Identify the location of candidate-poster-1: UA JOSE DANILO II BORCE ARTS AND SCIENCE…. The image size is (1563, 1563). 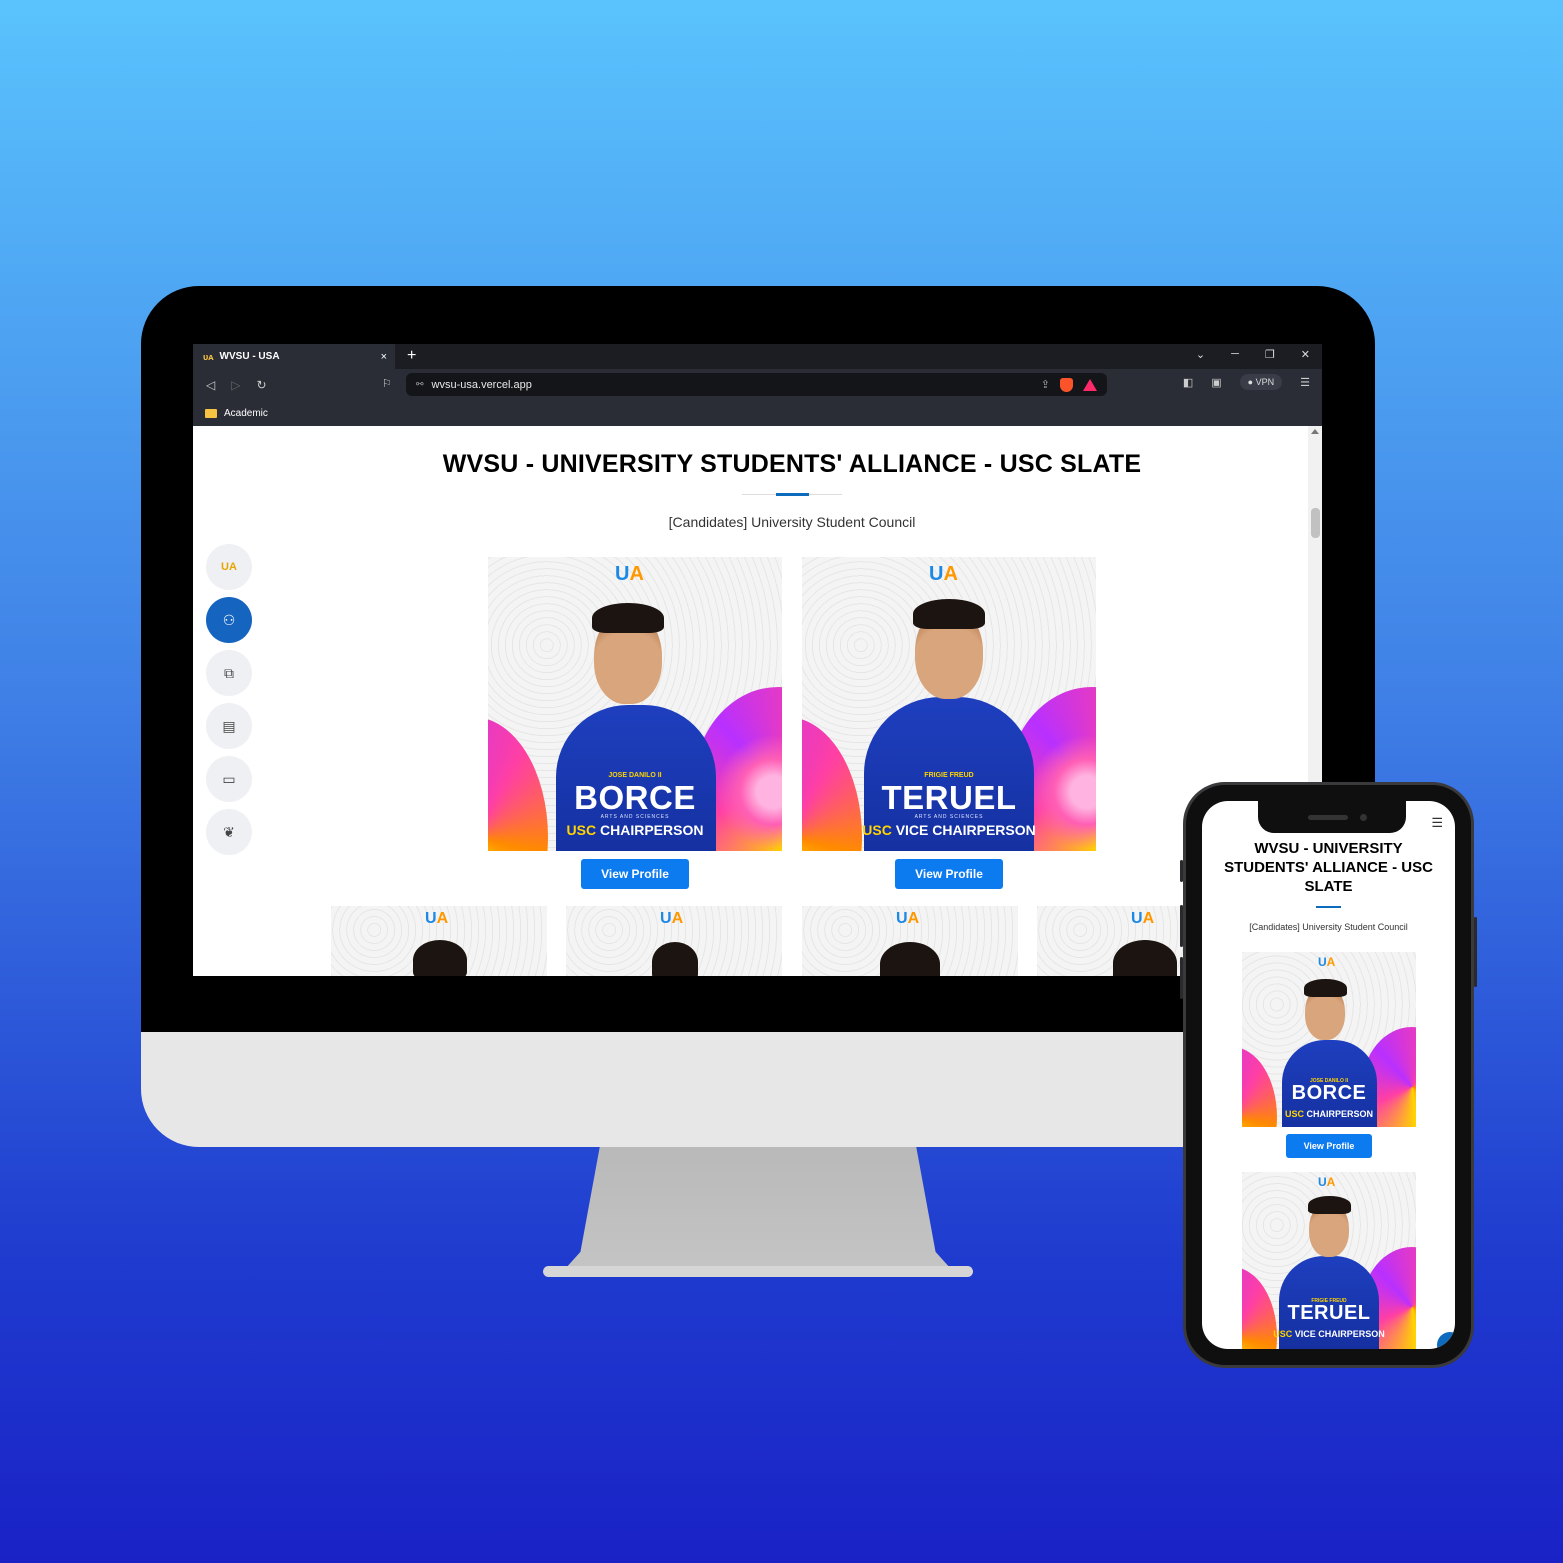
(635, 704).